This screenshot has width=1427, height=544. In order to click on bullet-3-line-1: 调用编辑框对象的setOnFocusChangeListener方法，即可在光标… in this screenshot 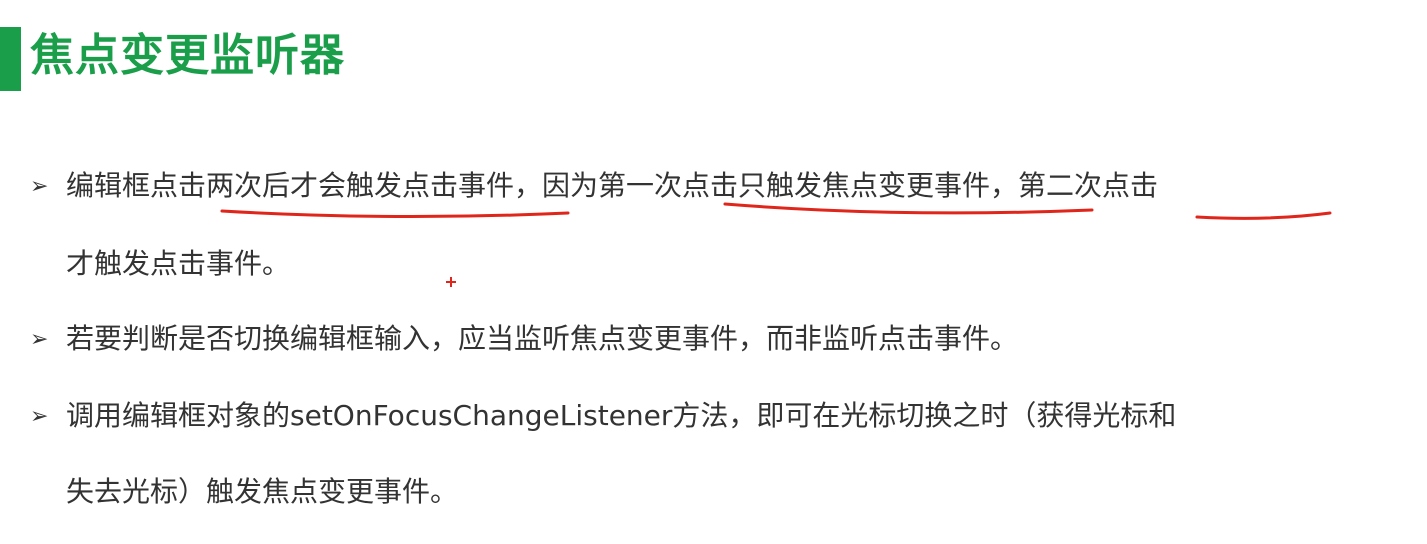, I will do `click(621, 415)`.